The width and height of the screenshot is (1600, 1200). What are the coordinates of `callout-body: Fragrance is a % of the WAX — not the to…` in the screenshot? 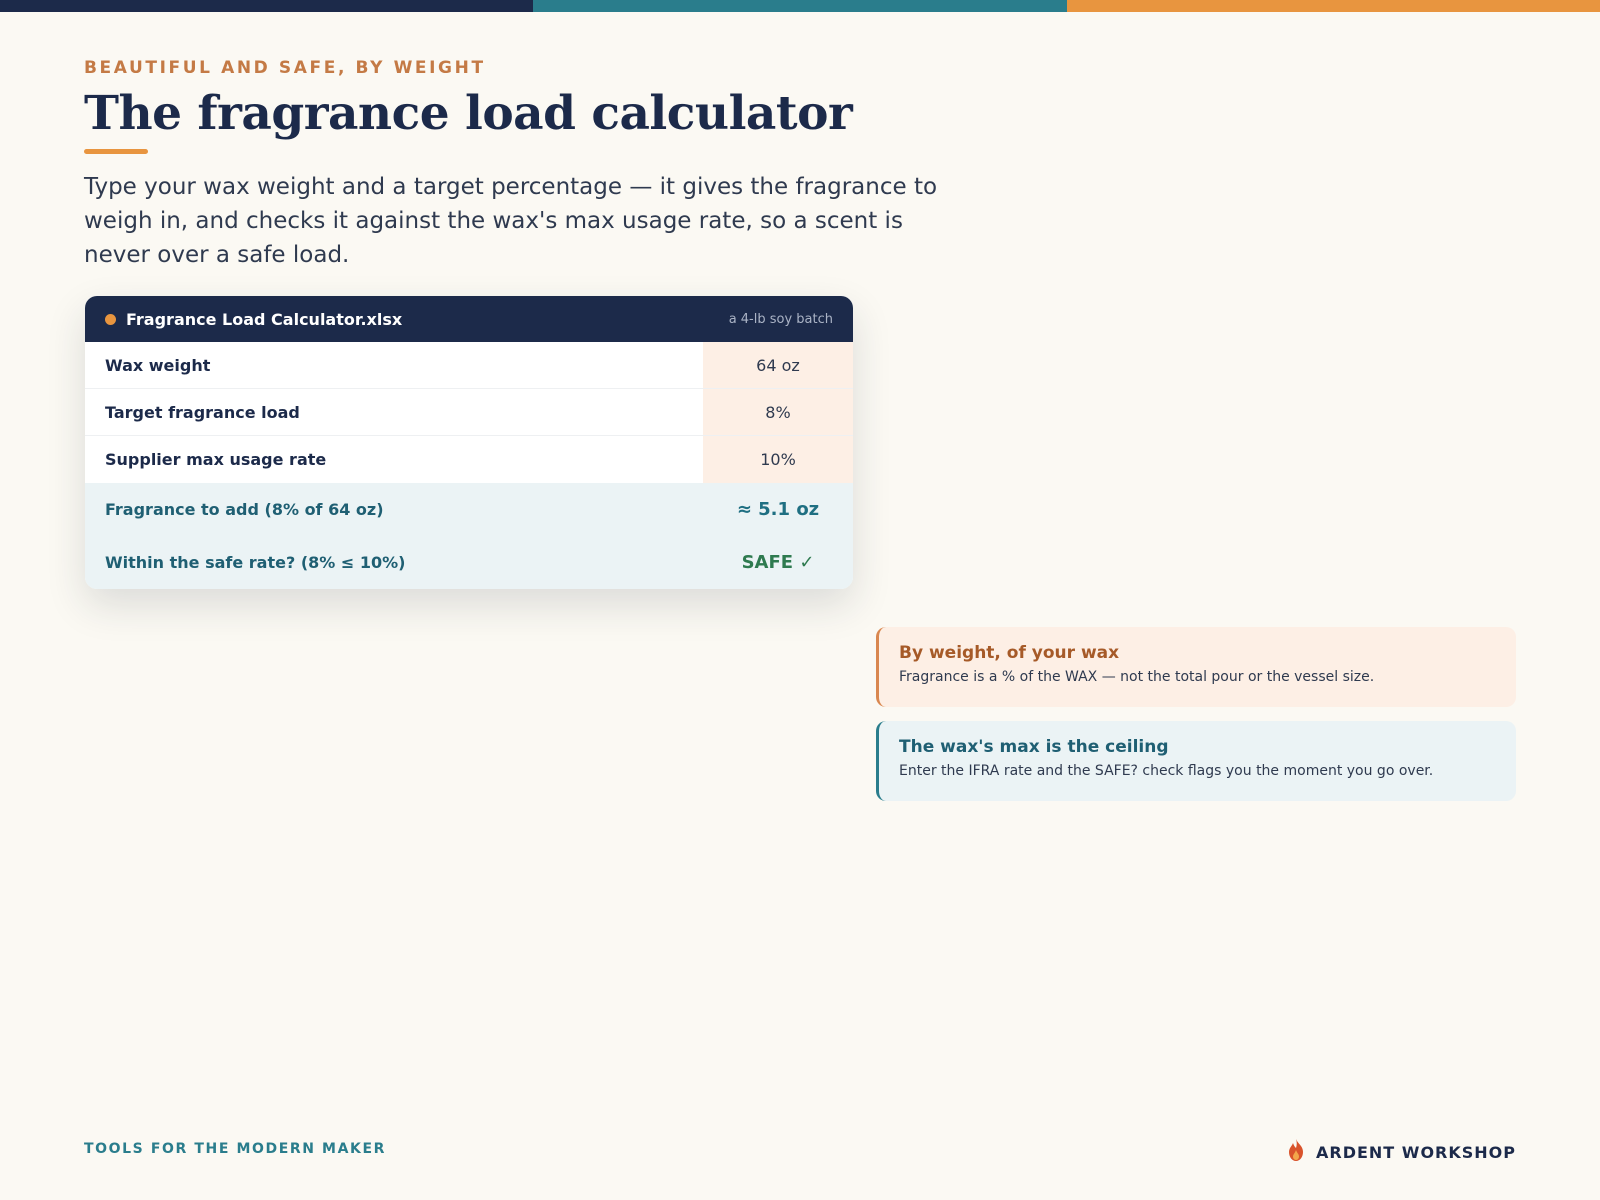 It's located at (1137, 677).